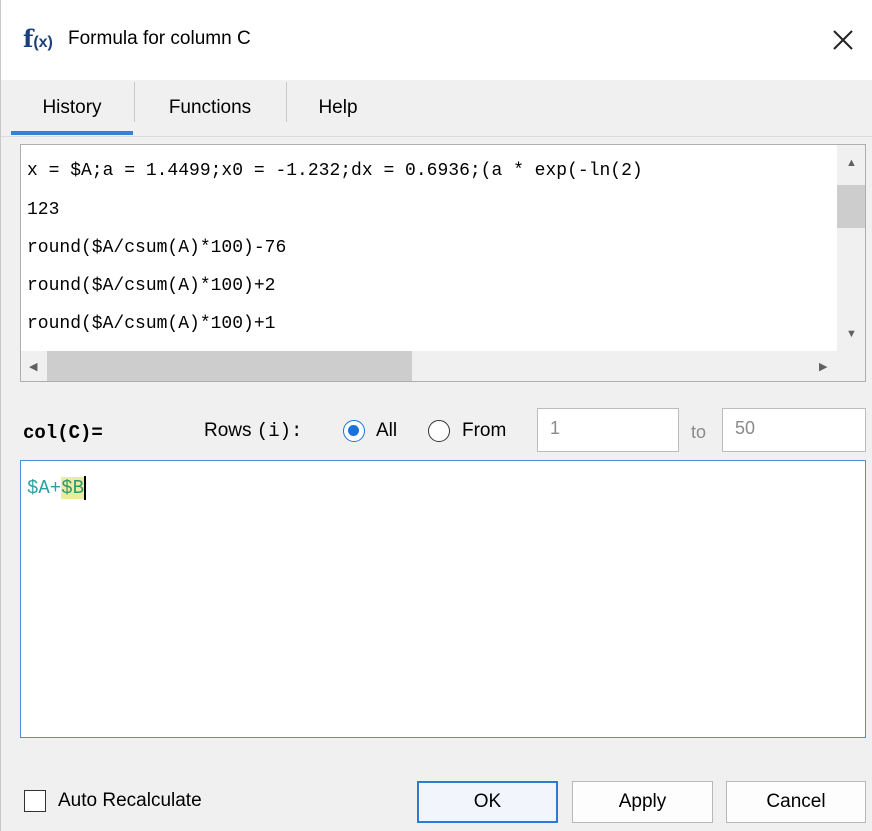 The width and height of the screenshot is (872, 831). What do you see at coordinates (851, 206) in the screenshot?
I see `vertical-scroll-thumb` at bounding box center [851, 206].